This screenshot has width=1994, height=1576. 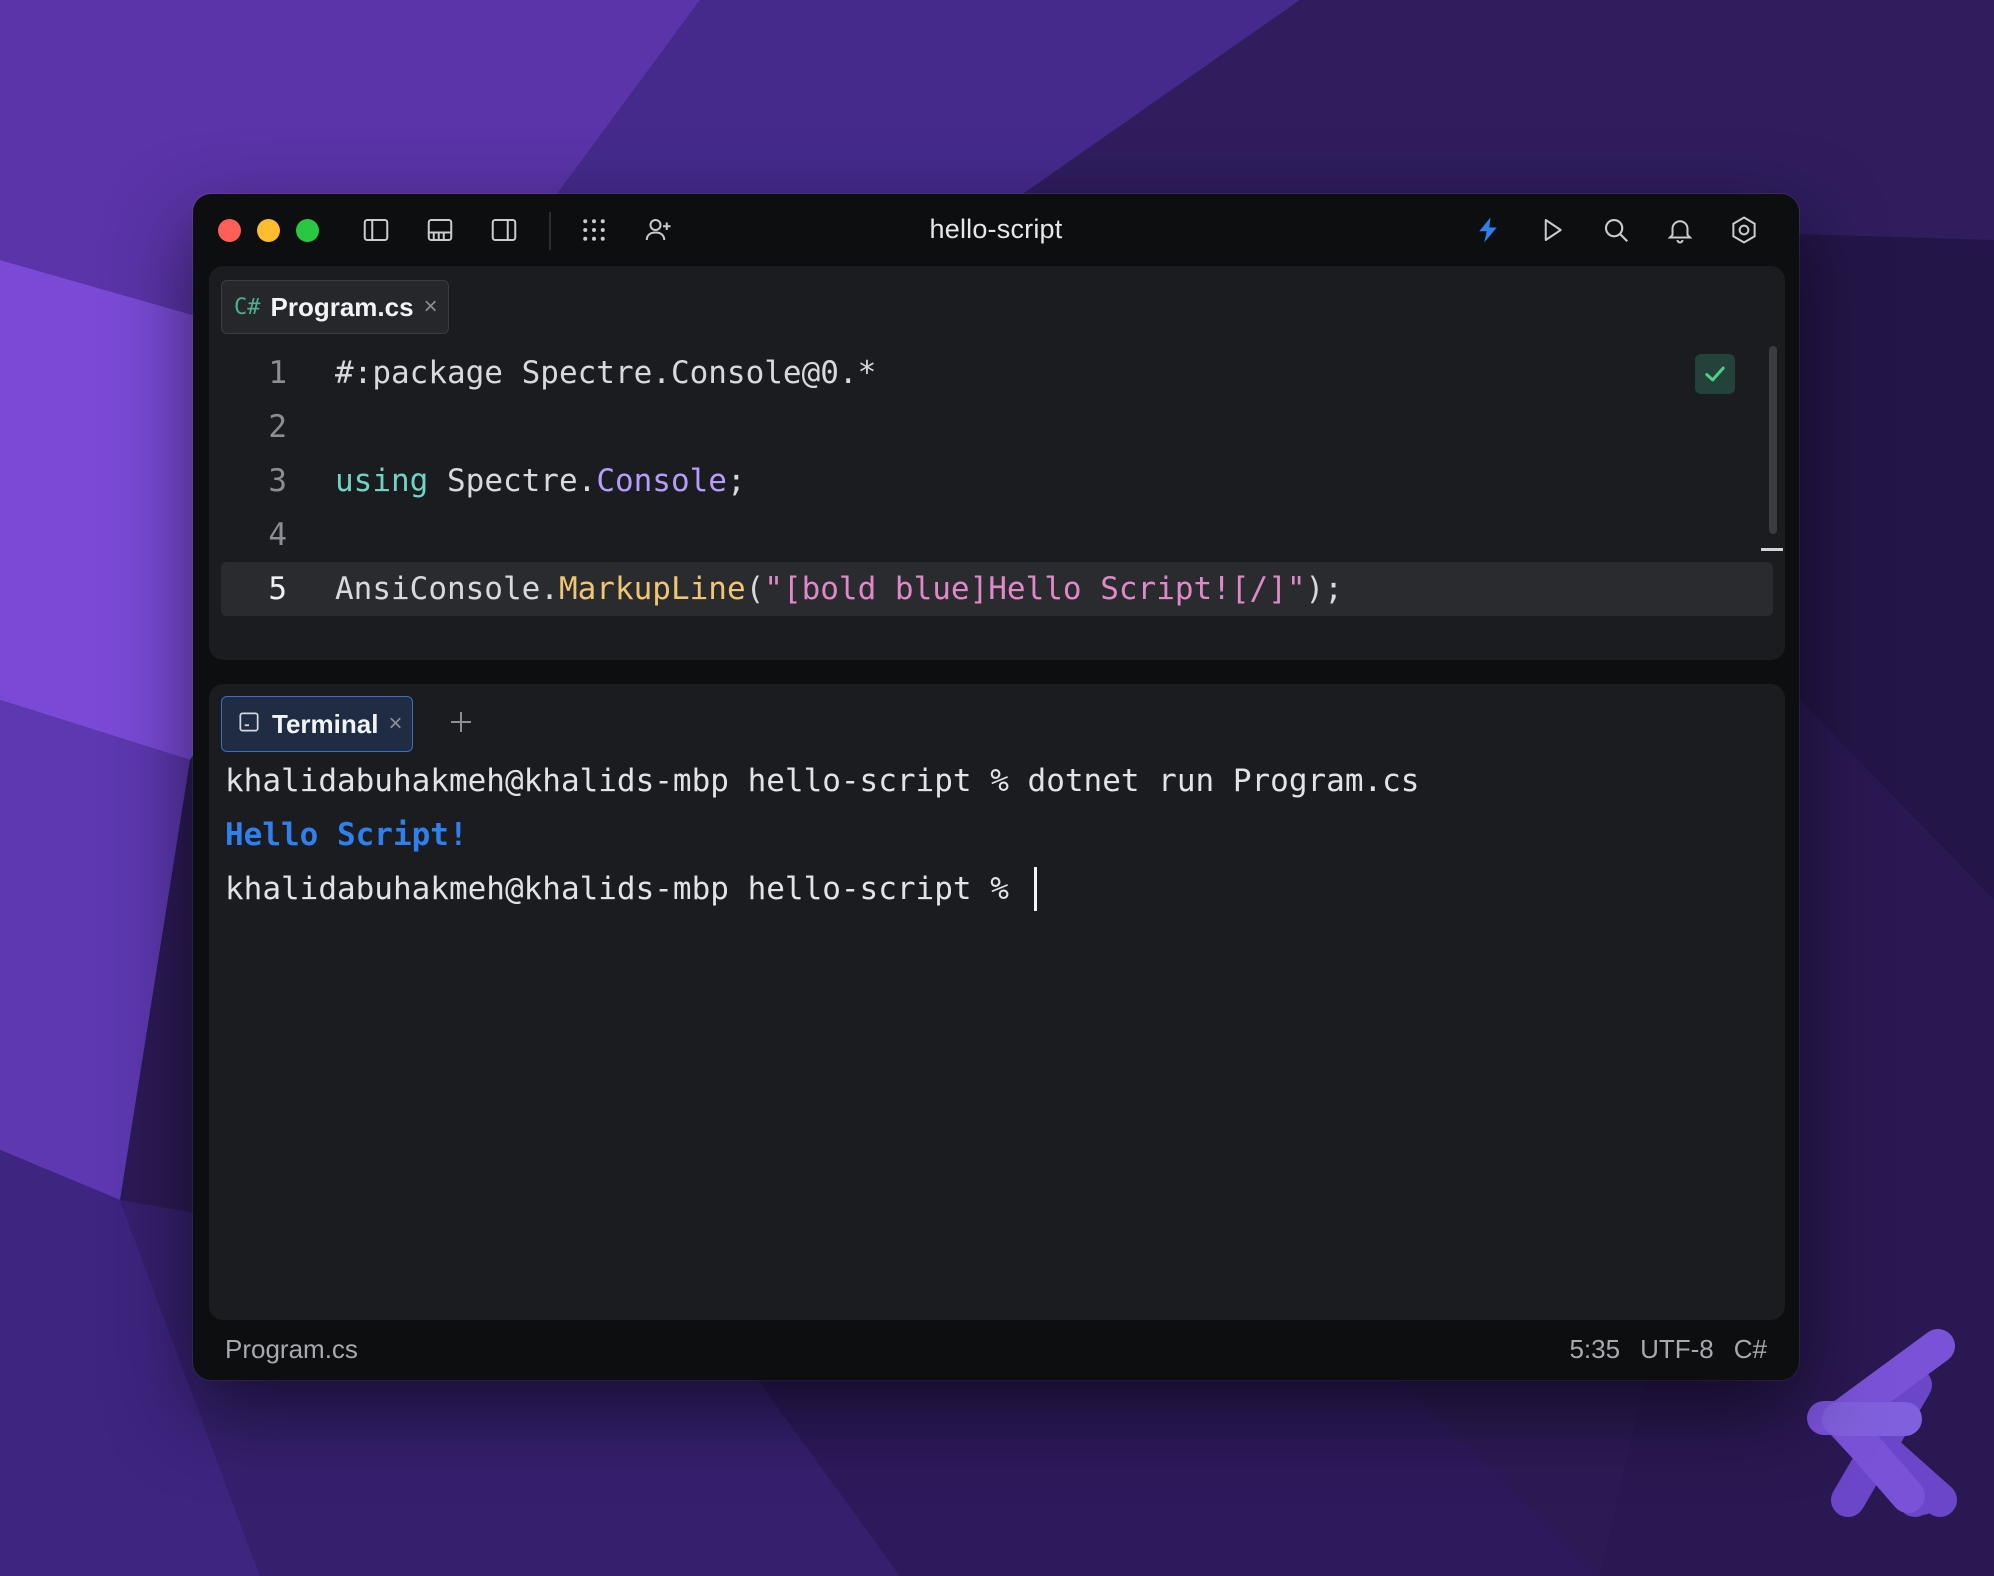 What do you see at coordinates (755, 589) in the screenshot?
I see `punctuation-token: (` at bounding box center [755, 589].